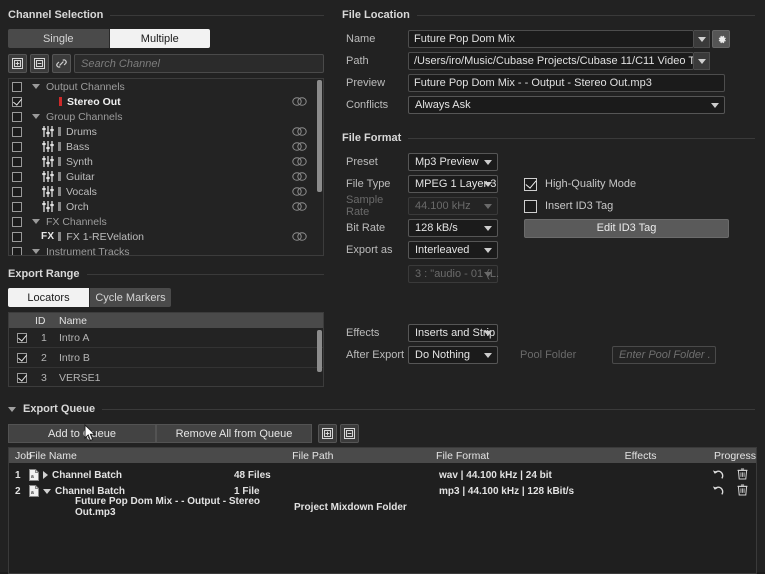 The width and height of the screenshot is (765, 574). Describe the element at coordinates (61, 63) in the screenshot. I see `link-icon` at that location.